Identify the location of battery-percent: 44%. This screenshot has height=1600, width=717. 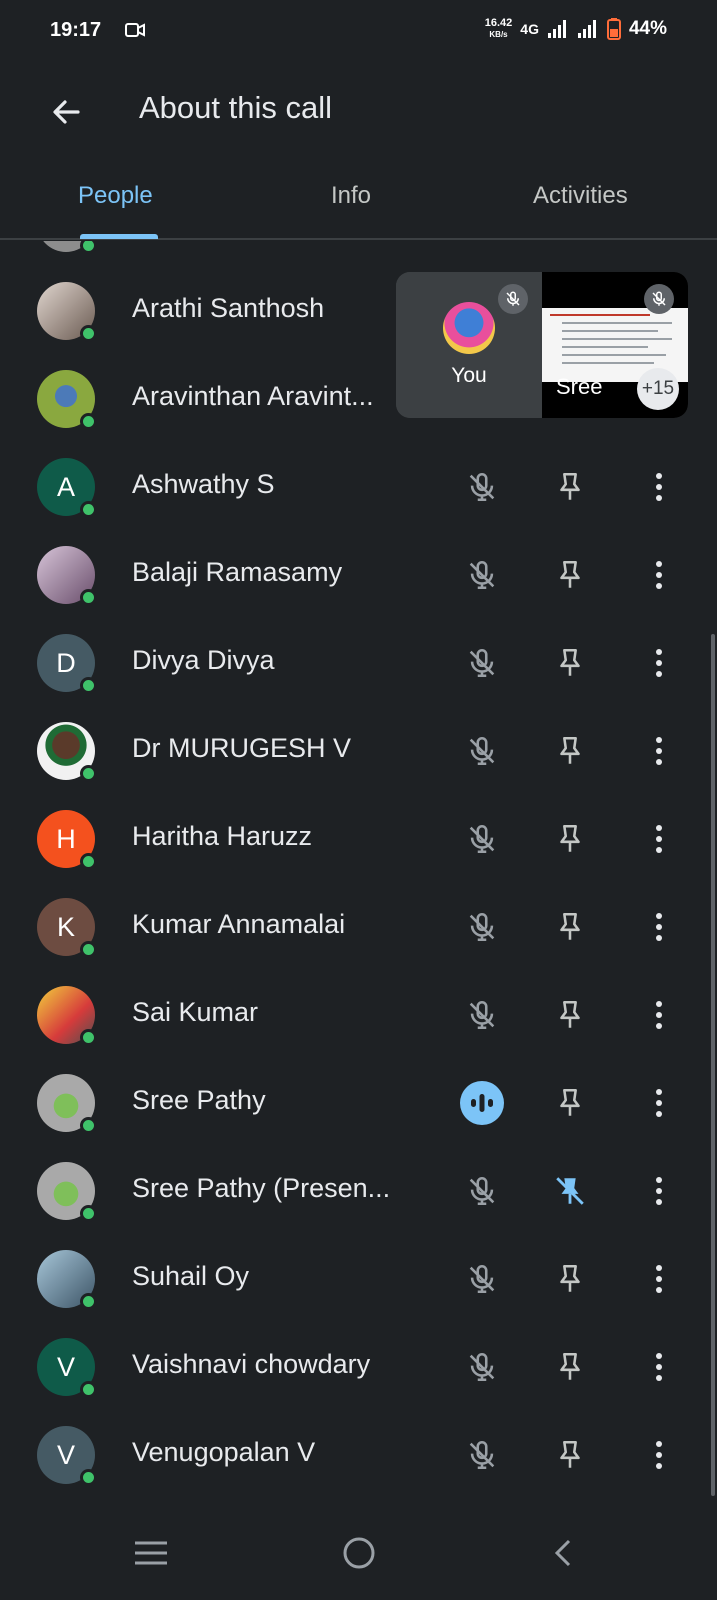
(647, 28).